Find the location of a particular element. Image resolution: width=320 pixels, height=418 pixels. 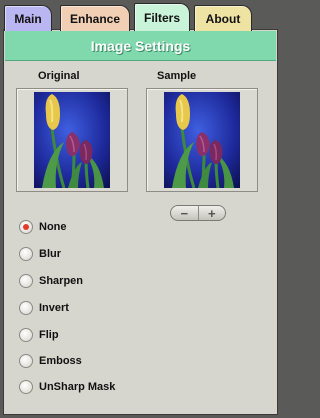

original-preview is located at coordinates (72, 140).